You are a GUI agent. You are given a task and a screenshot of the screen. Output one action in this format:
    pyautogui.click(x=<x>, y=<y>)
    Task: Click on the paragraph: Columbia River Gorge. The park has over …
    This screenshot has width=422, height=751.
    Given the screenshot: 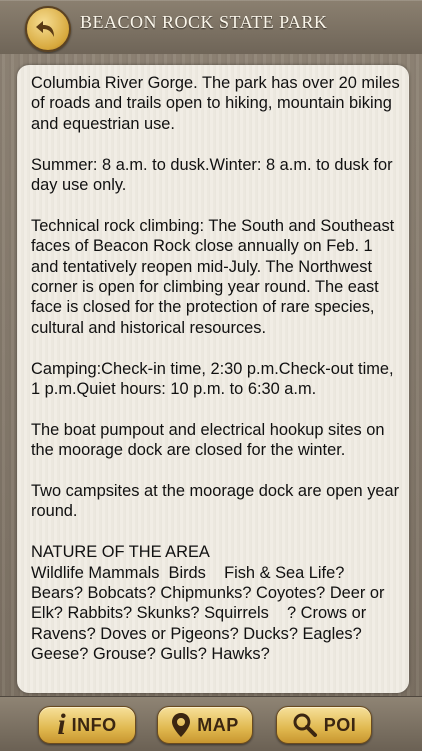 What is the action you would take?
    pyautogui.click(x=218, y=103)
    